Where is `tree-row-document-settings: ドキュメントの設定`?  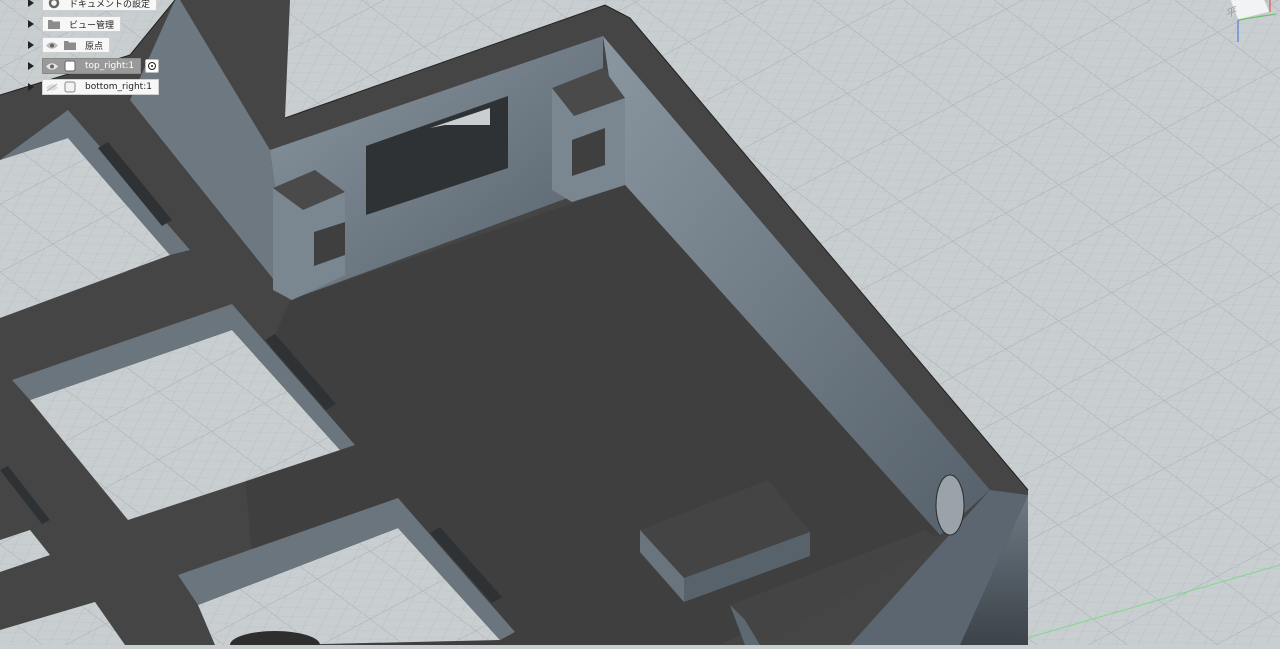
tree-row-document-settings: ドキュメントの設定 is located at coordinates (90, 6).